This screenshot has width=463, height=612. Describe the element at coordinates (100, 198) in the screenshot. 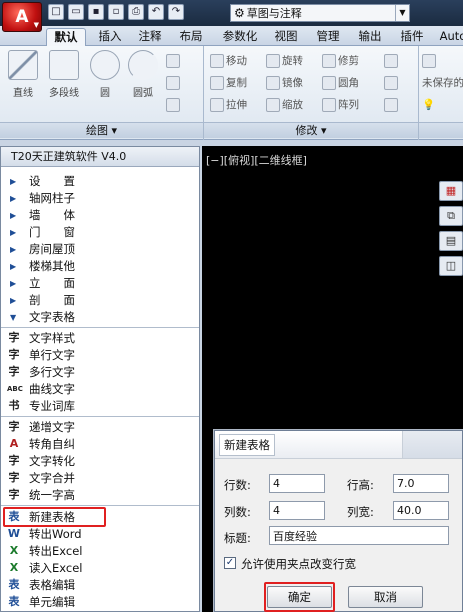

I see `menu-category: ▶ 轴网柱子` at that location.